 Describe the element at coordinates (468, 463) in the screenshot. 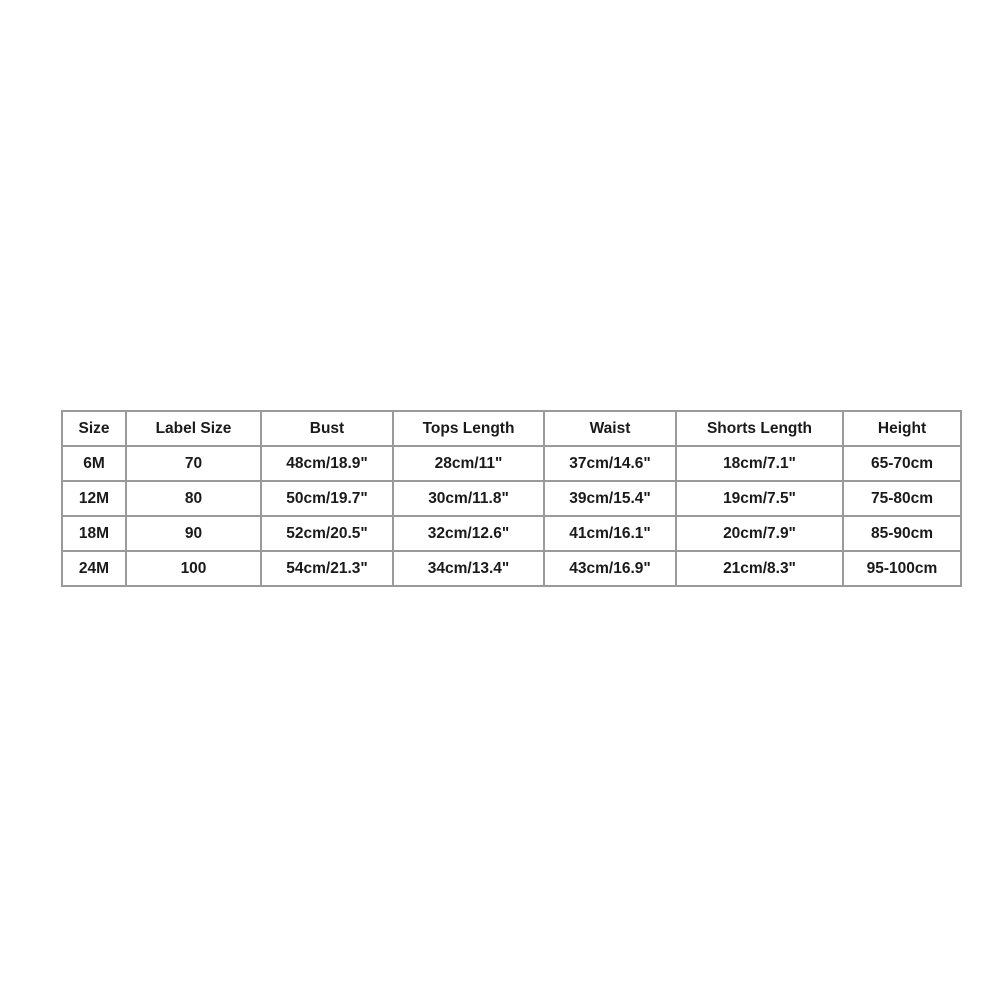

I see `cell-tops-length: 28cm/11"` at that location.